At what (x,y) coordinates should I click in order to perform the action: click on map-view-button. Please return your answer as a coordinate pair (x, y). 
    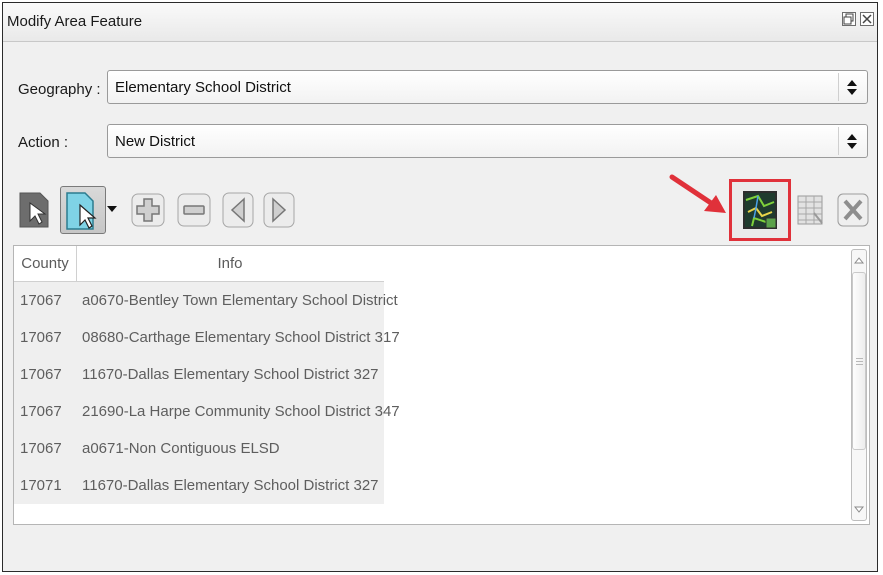
    Looking at the image, I should click on (760, 210).